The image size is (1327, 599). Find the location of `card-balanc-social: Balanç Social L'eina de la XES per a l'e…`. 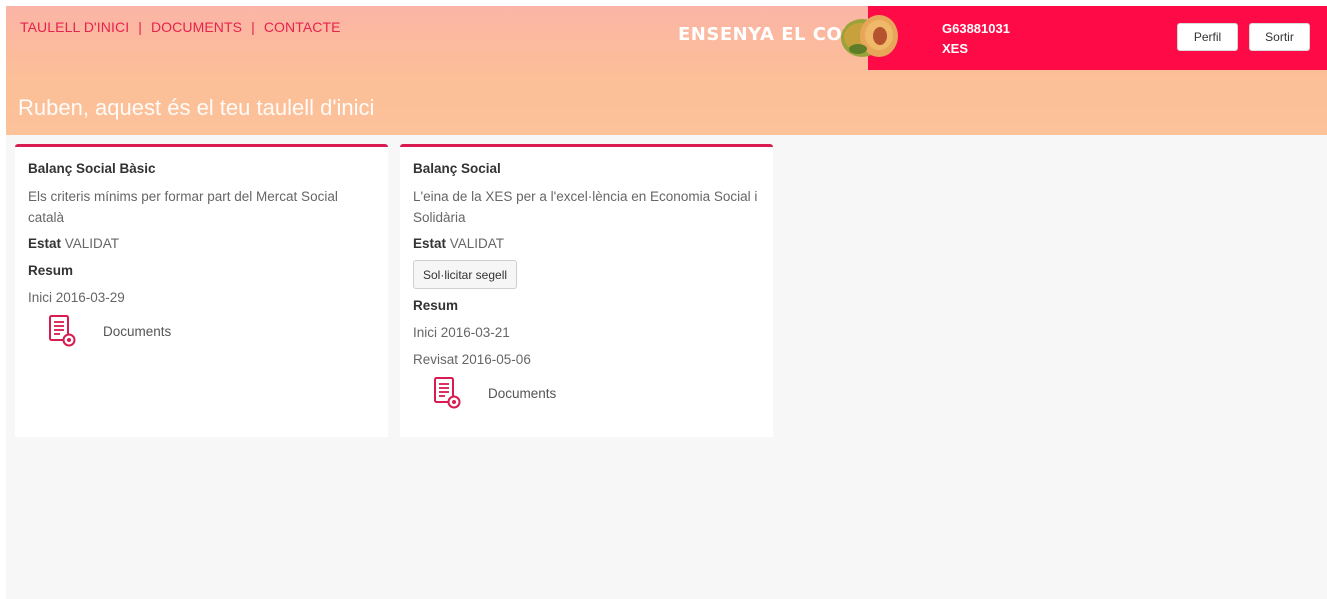

card-balanc-social: Balanç Social L'eina de la XES per a l'e… is located at coordinates (586, 290).